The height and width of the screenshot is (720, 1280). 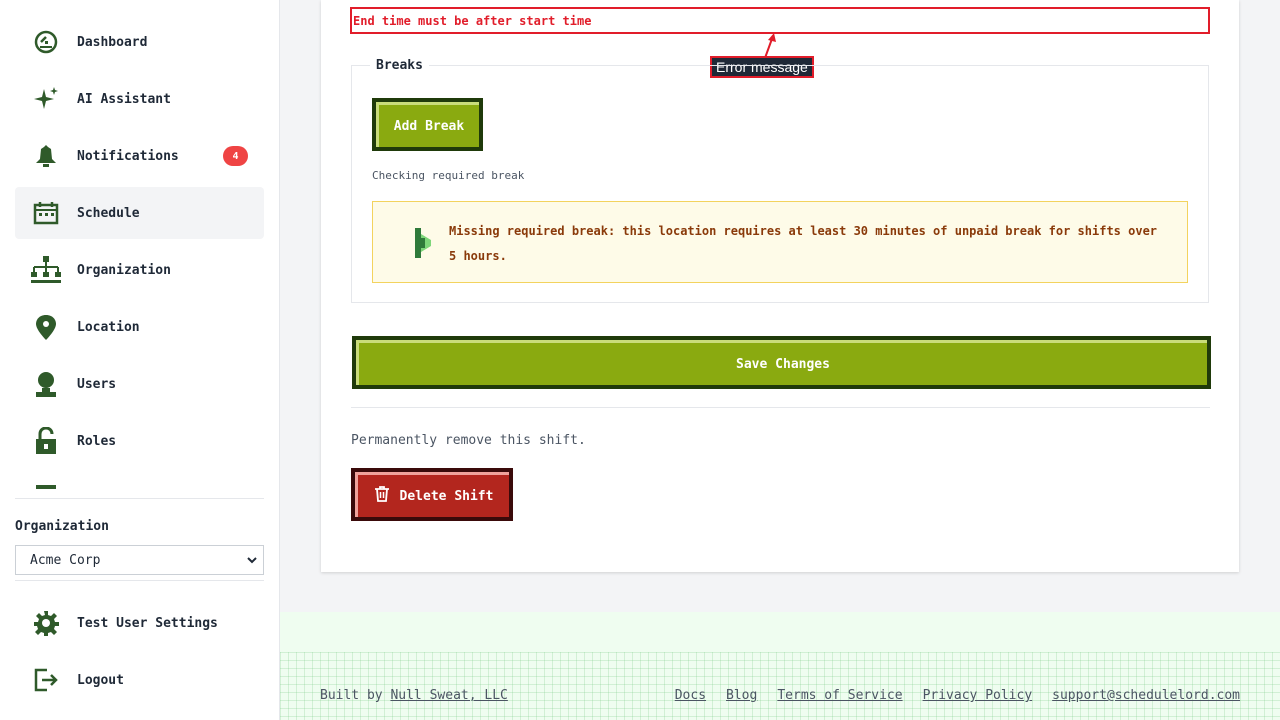 What do you see at coordinates (46, 156) in the screenshot?
I see `bell-icon` at bounding box center [46, 156].